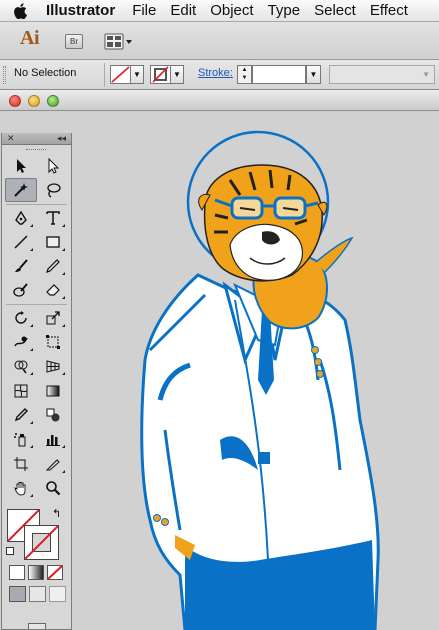 The width and height of the screenshot is (439, 630). I want to click on direct-selection-tool, so click(53, 166).